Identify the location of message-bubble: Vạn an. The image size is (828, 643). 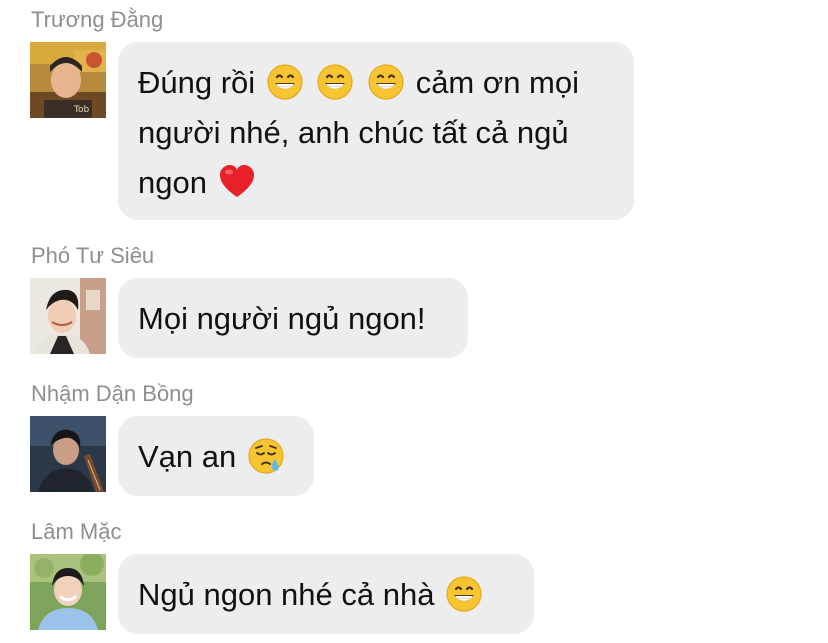
(216, 456).